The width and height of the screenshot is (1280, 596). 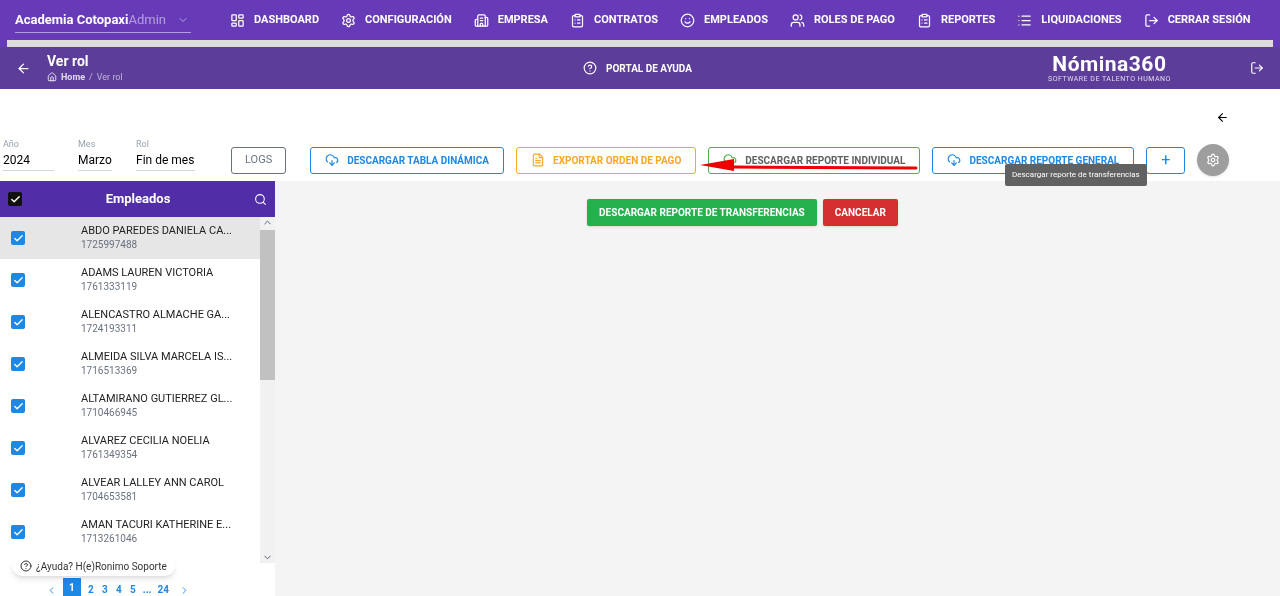 What do you see at coordinates (110, 329) in the screenshot?
I see `employee-id: 1724193311` at bounding box center [110, 329].